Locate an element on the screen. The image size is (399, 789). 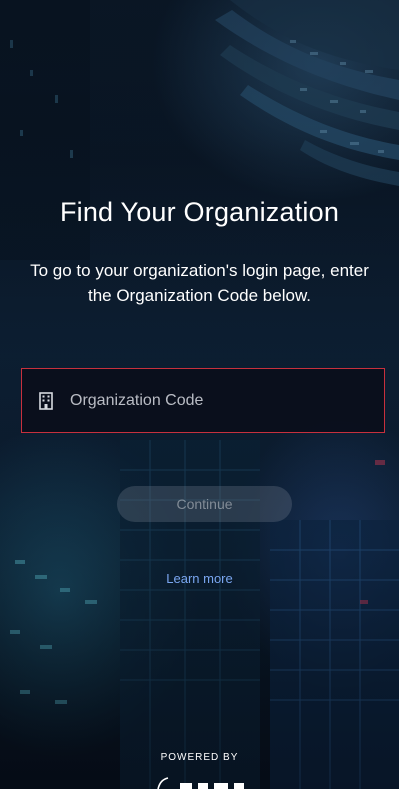
brand-logo is located at coordinates (199, 782).